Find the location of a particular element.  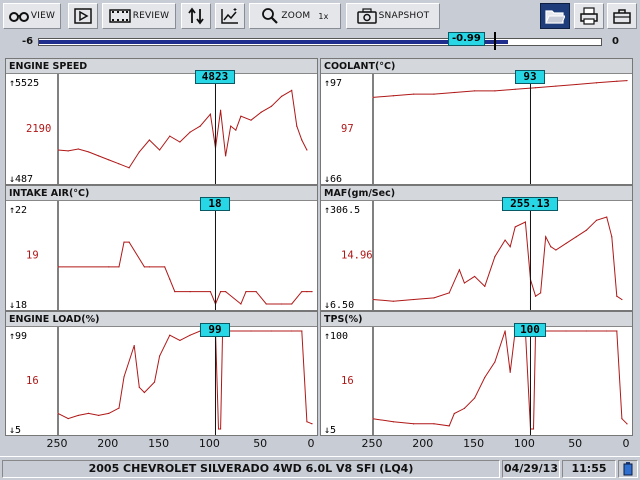

snapshot-button: SNAPSHOT is located at coordinates (393, 16).